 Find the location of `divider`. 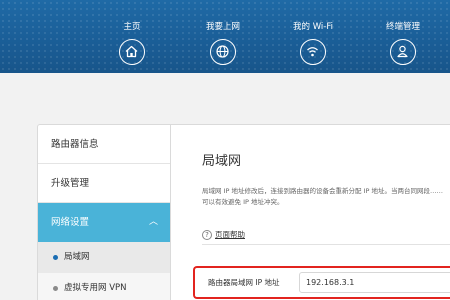

divider is located at coordinates (326, 244).